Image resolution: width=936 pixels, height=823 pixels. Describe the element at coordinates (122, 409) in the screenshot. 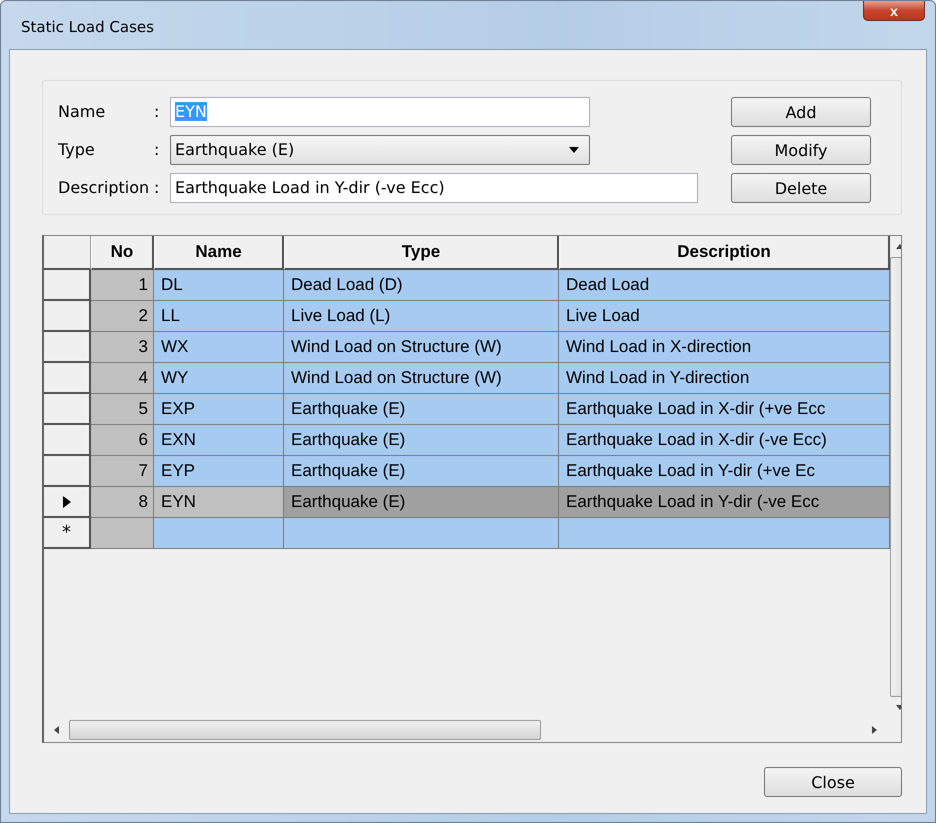

I see `table-cell: 5` at that location.